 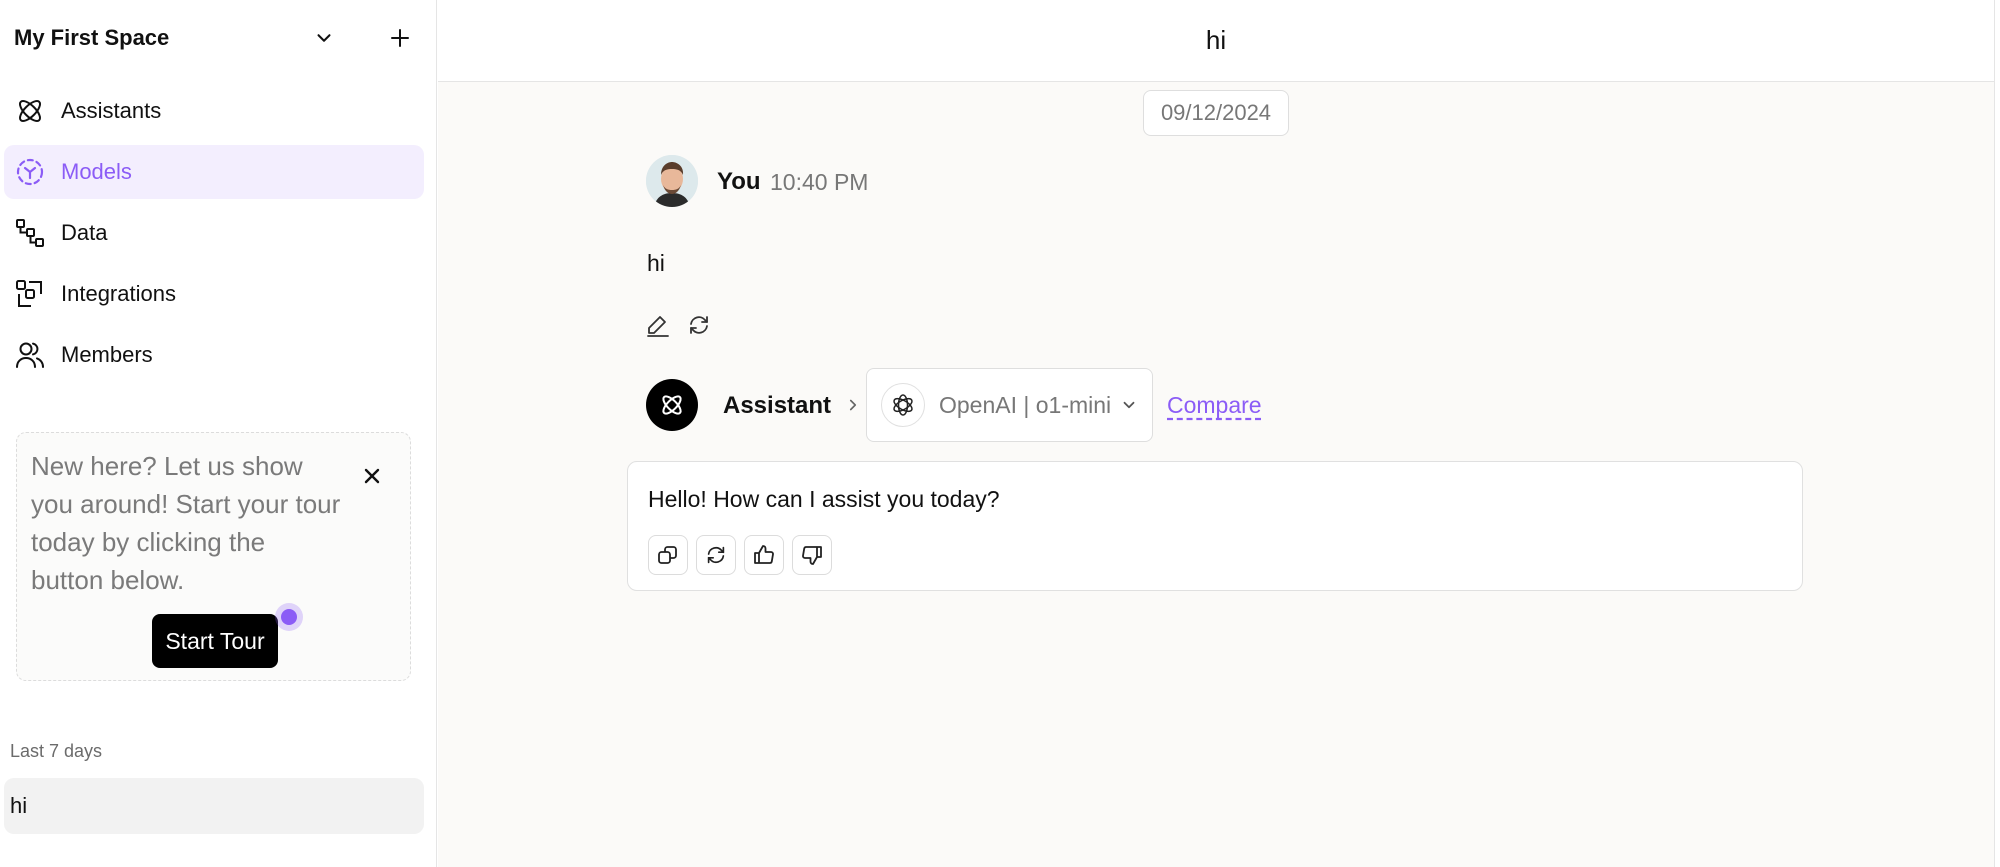 I want to click on sidebar-item-label: Data, so click(x=84, y=232).